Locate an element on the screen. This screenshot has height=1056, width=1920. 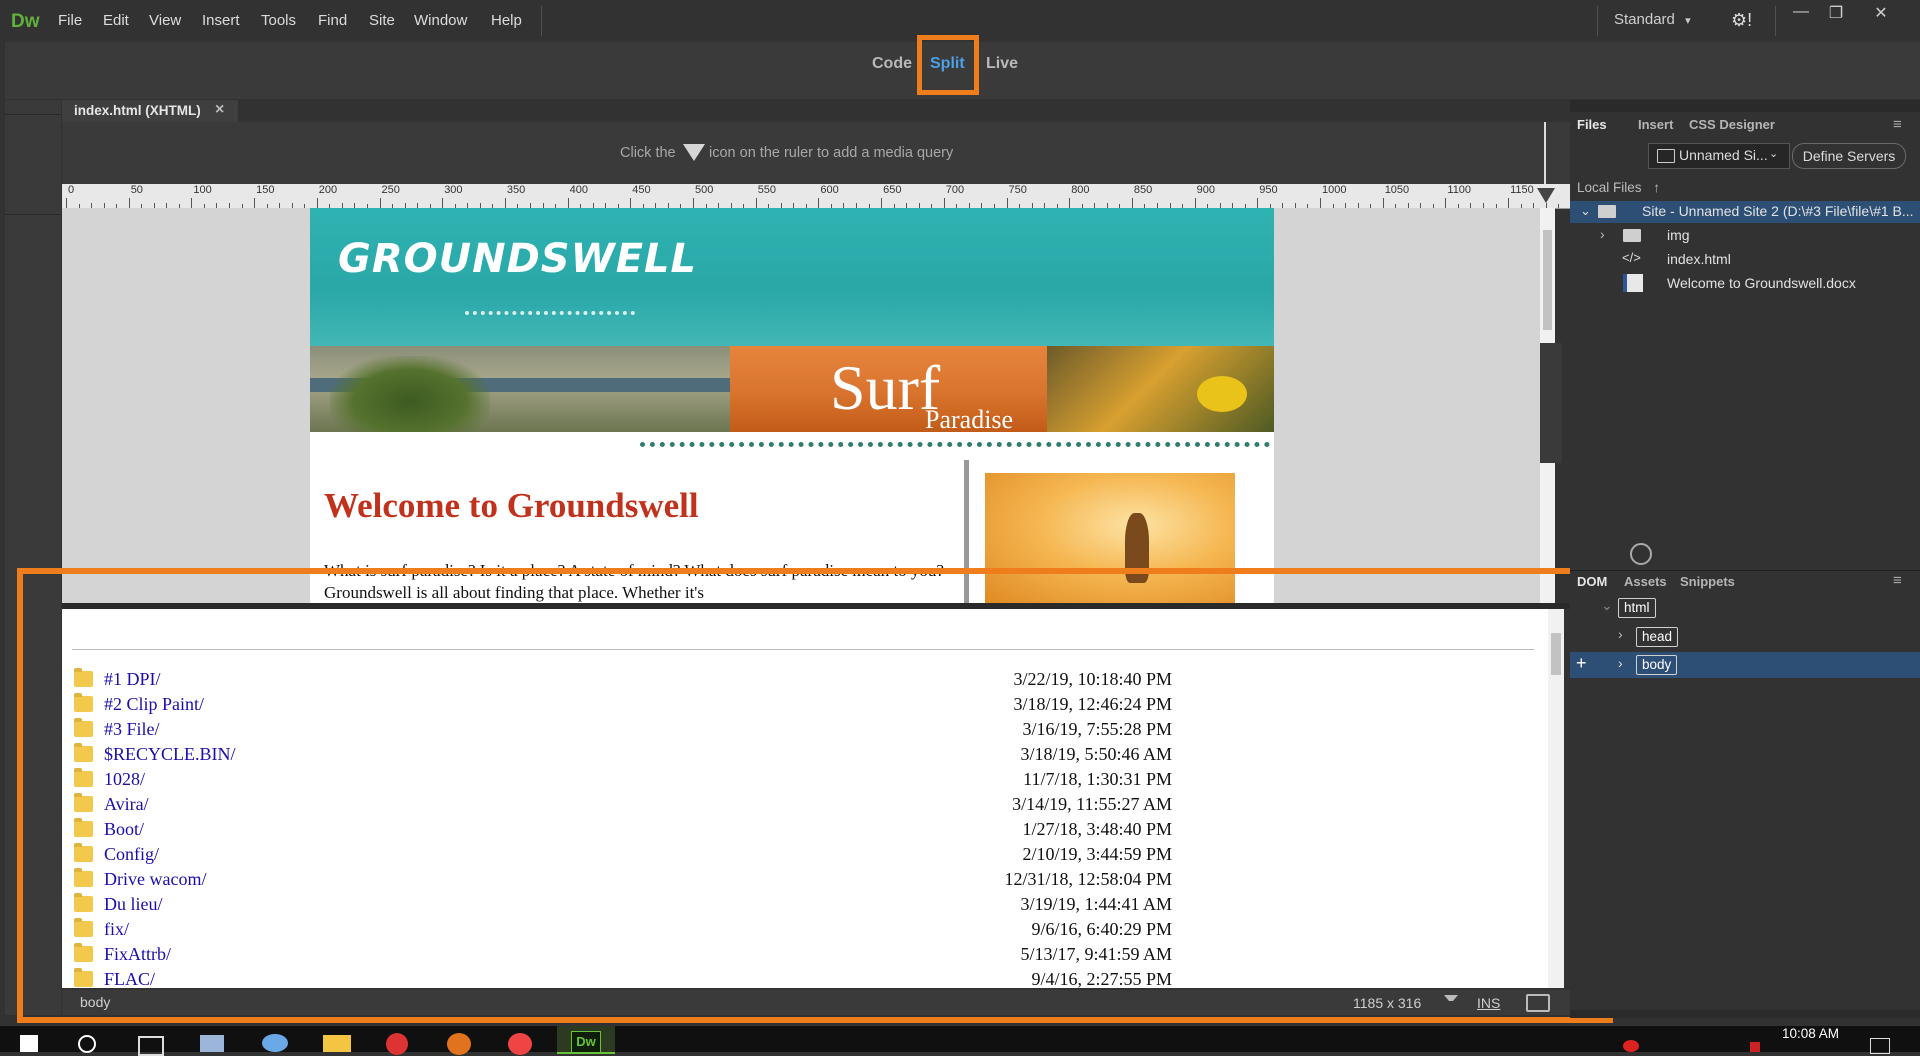
site-select: Unnamed Si... ⌄ is located at coordinates (1719, 156).